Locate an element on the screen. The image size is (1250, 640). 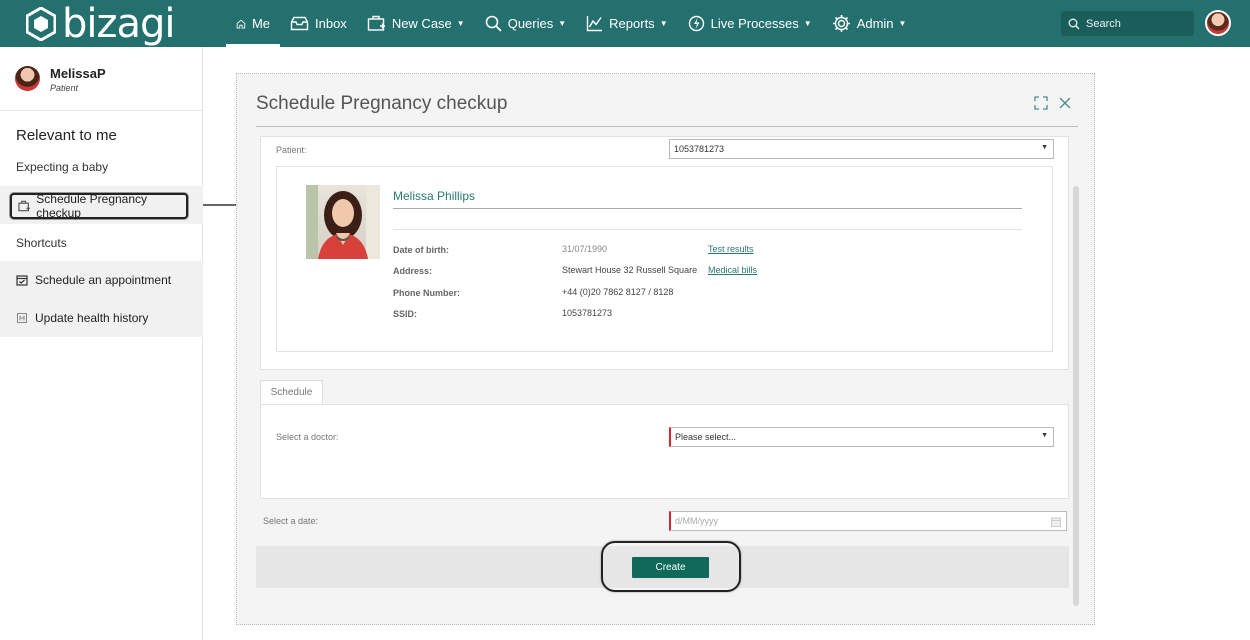
patient-label: Patient: is located at coordinates (291, 150).